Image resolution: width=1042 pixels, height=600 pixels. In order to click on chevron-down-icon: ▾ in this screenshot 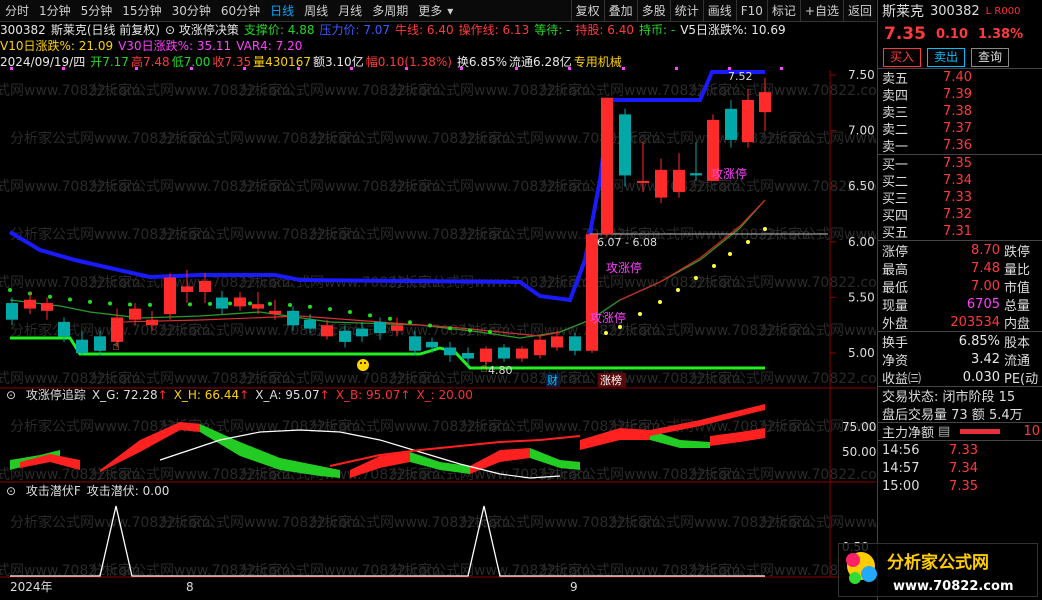, I will do `click(450, 11)`.